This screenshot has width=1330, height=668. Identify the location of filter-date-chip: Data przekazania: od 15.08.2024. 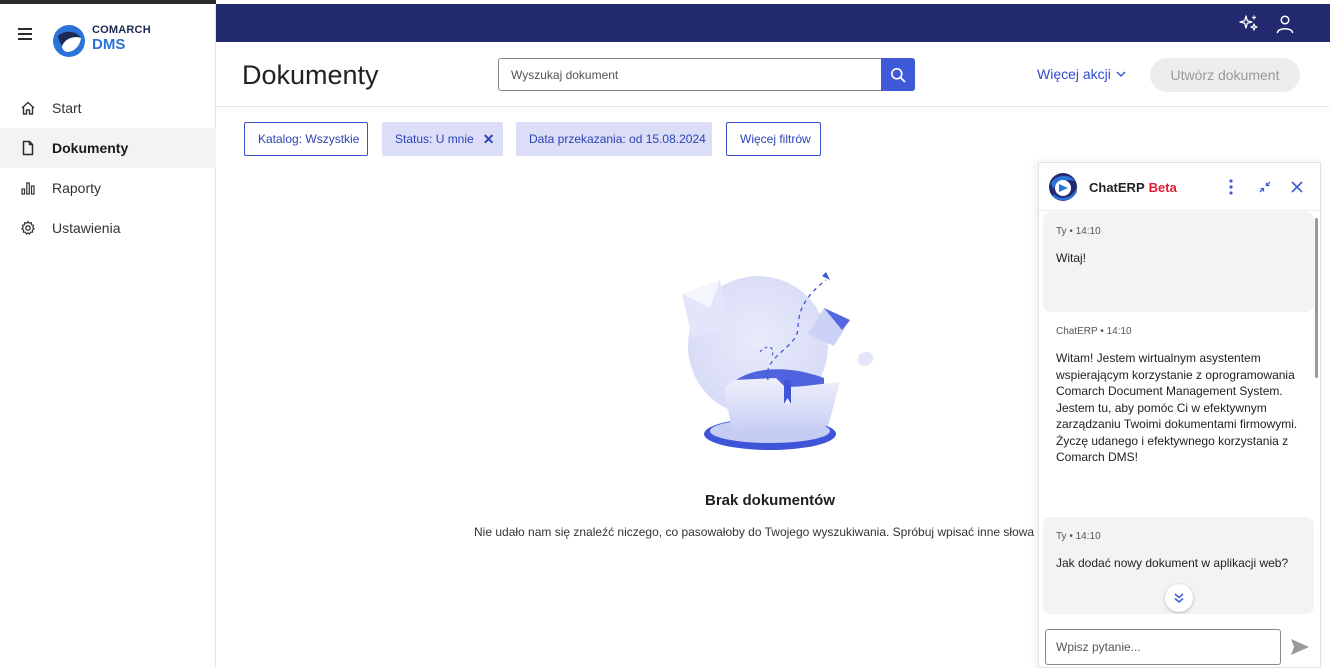
(614, 139).